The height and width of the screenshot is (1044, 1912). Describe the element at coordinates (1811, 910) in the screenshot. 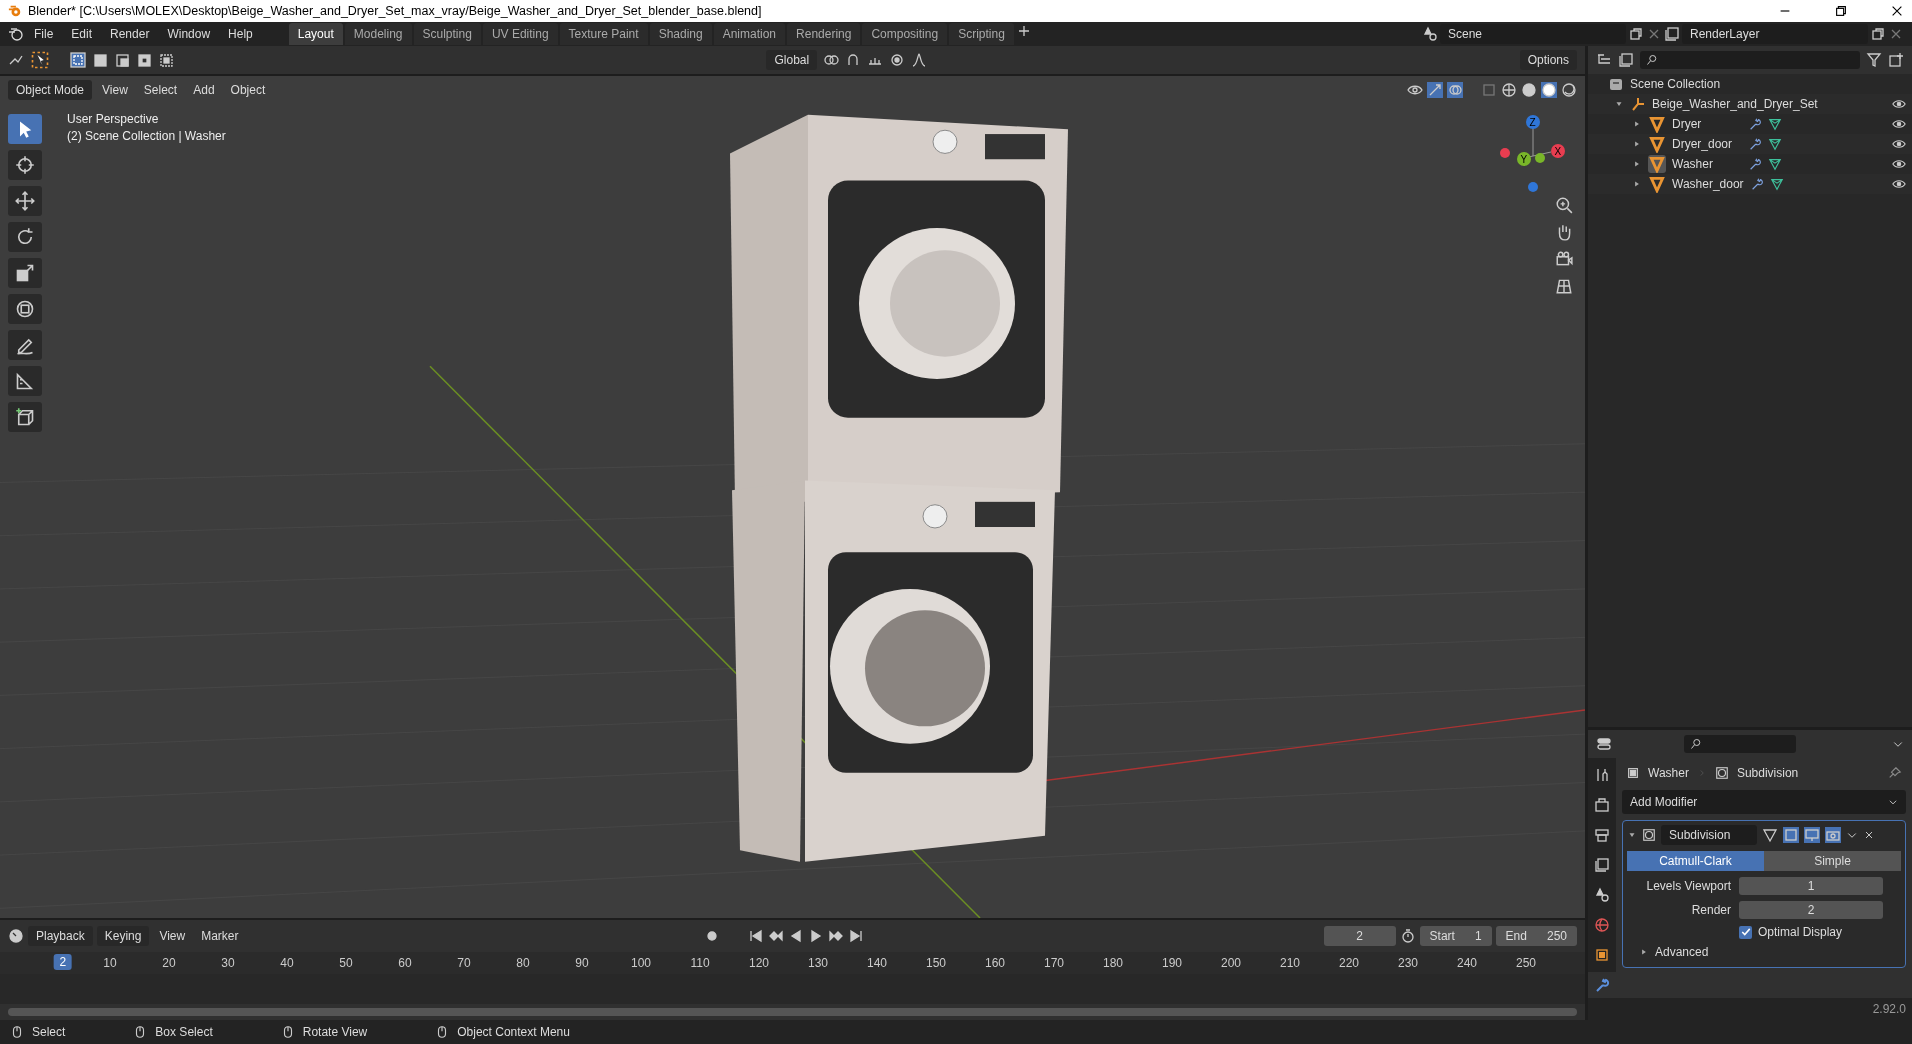

I see `number-field: 2` at that location.